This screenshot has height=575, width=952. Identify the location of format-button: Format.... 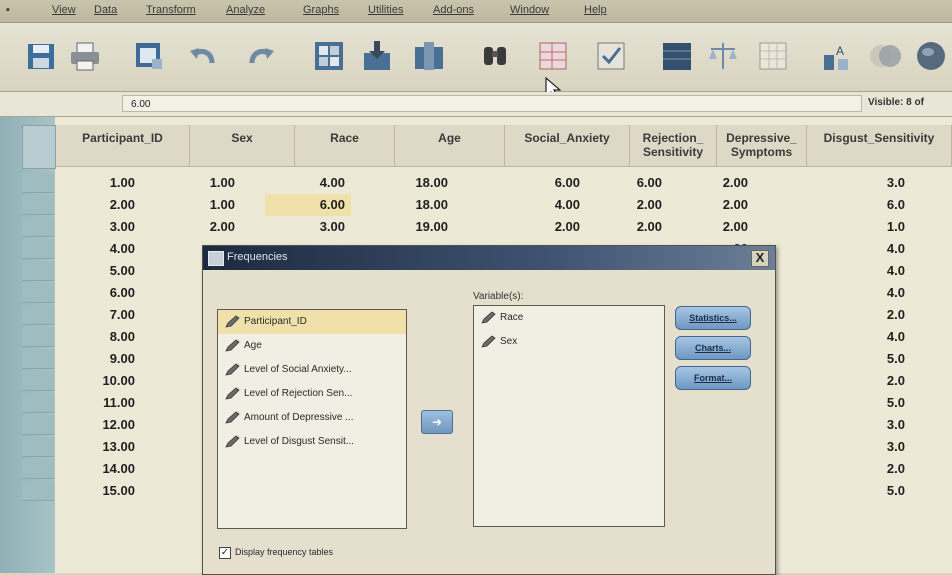
(713, 378).